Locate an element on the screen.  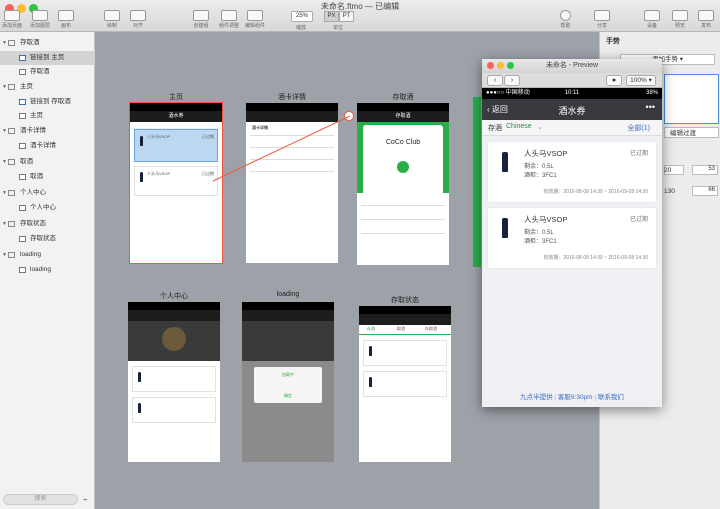
align-icon is located at coordinates (138, 15).